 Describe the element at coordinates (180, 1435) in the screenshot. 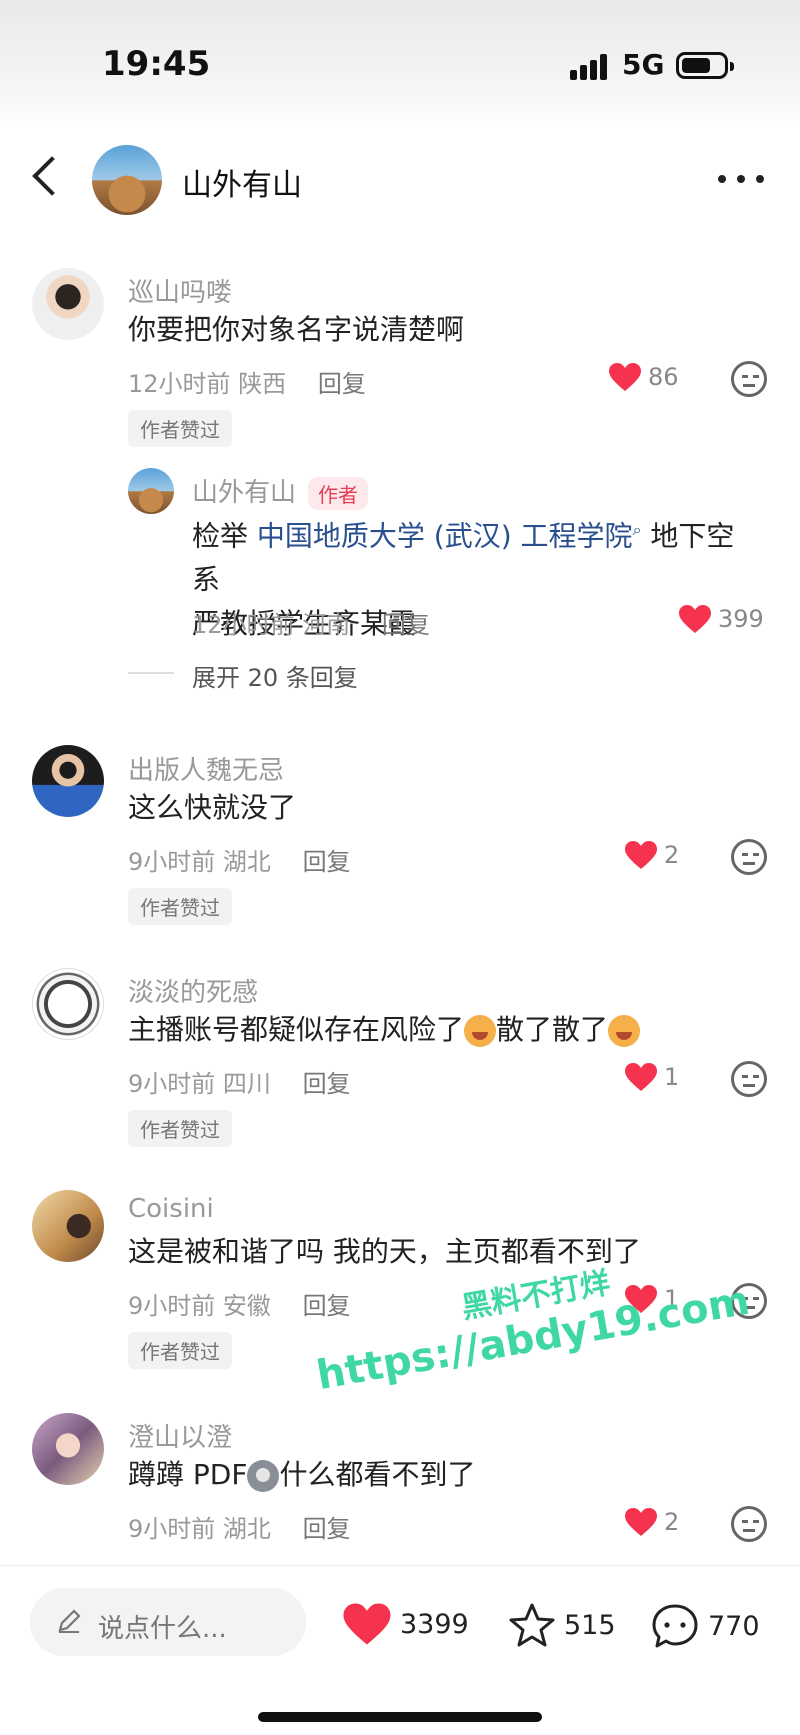

I see `comment-username: 澄山以澄` at that location.